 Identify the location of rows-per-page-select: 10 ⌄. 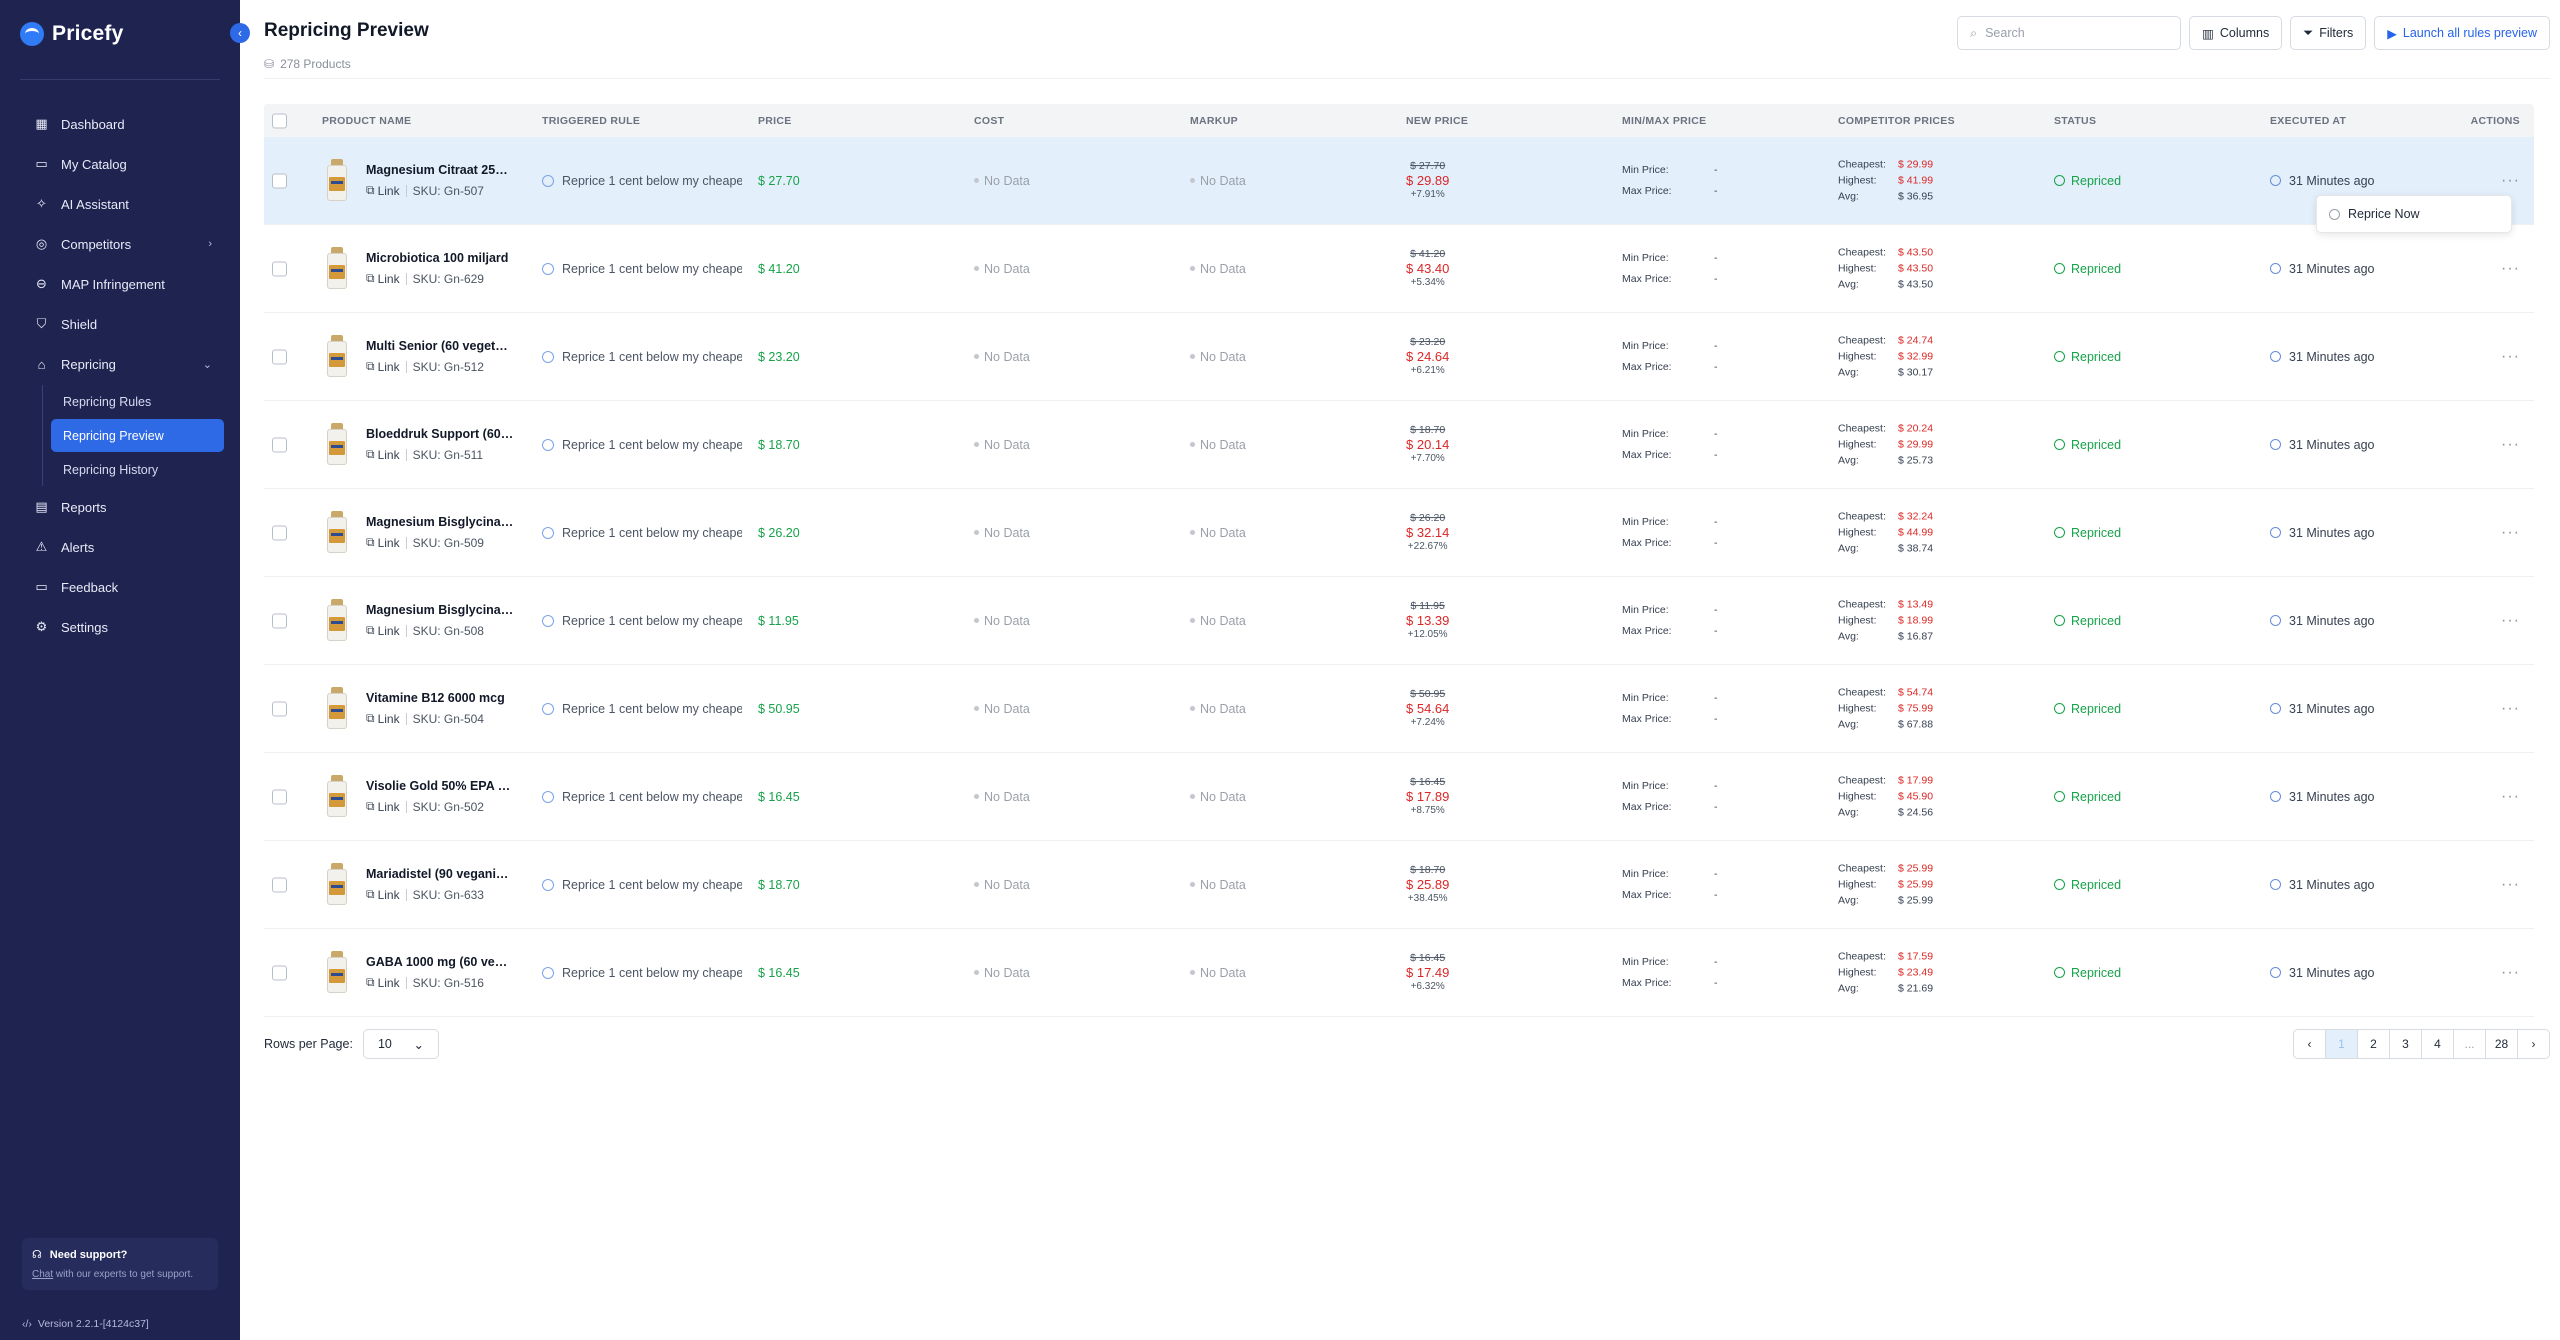
(400, 1044).